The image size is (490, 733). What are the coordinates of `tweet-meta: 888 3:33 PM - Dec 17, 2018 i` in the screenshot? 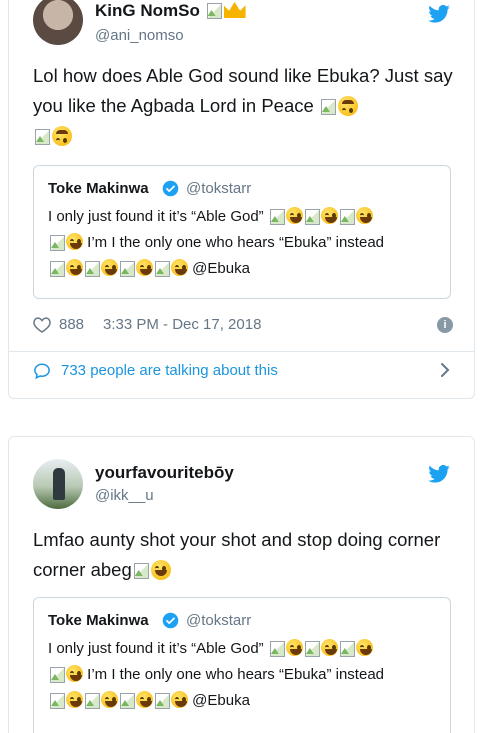 It's located at (243, 325).